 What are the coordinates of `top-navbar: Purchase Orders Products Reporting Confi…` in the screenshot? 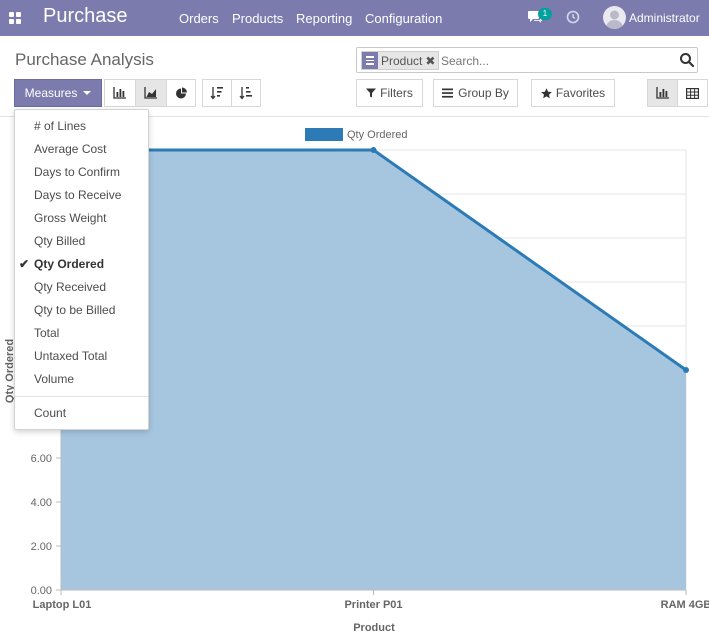 It's located at (354, 18).